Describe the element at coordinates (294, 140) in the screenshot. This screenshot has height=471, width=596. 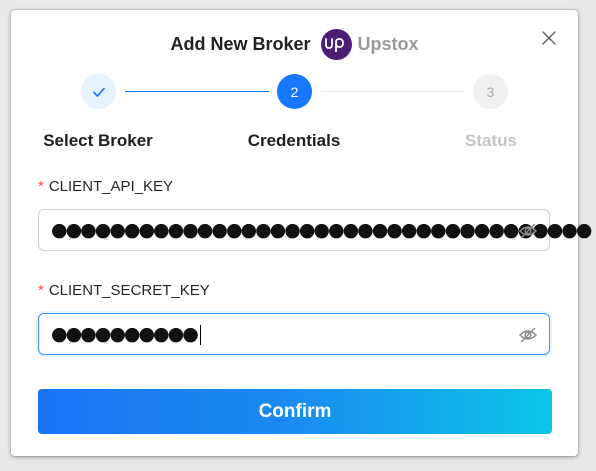
I see `step-2-label: Credentials` at that location.